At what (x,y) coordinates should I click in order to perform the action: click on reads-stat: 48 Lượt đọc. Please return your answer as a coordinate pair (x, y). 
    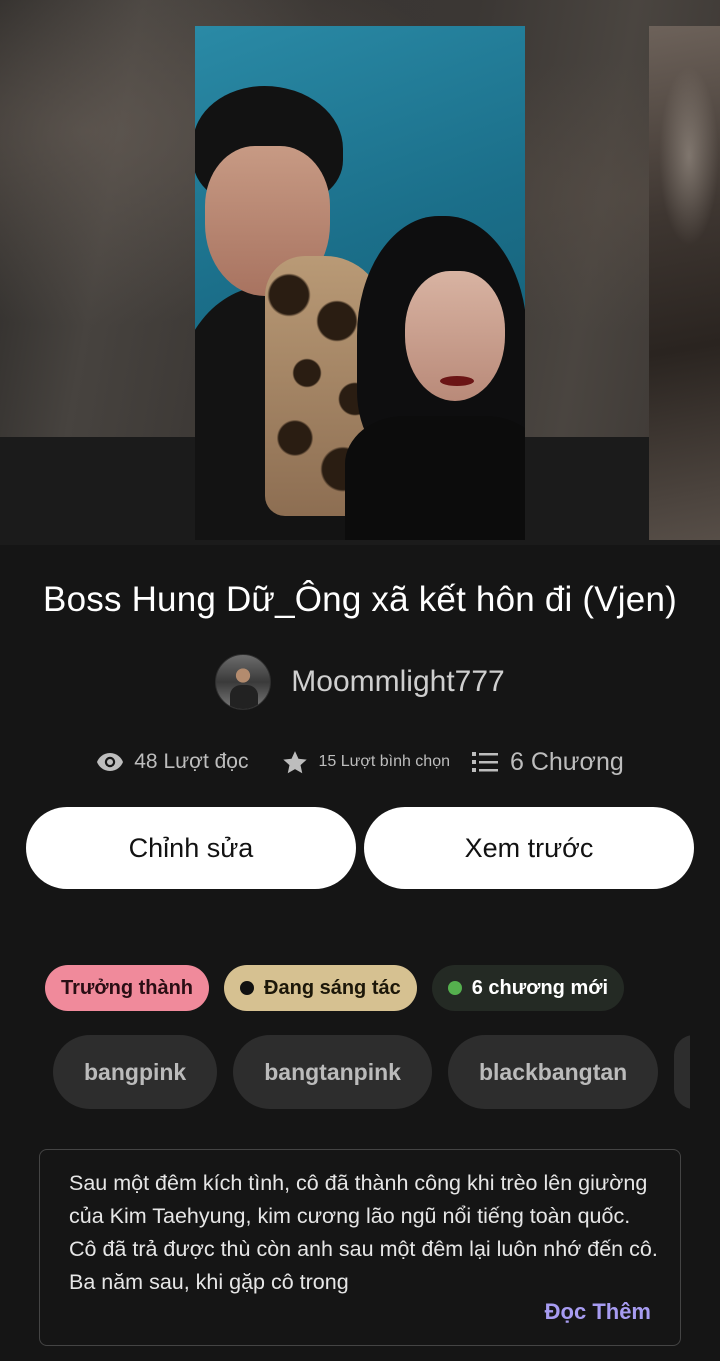
    Looking at the image, I should click on (172, 762).